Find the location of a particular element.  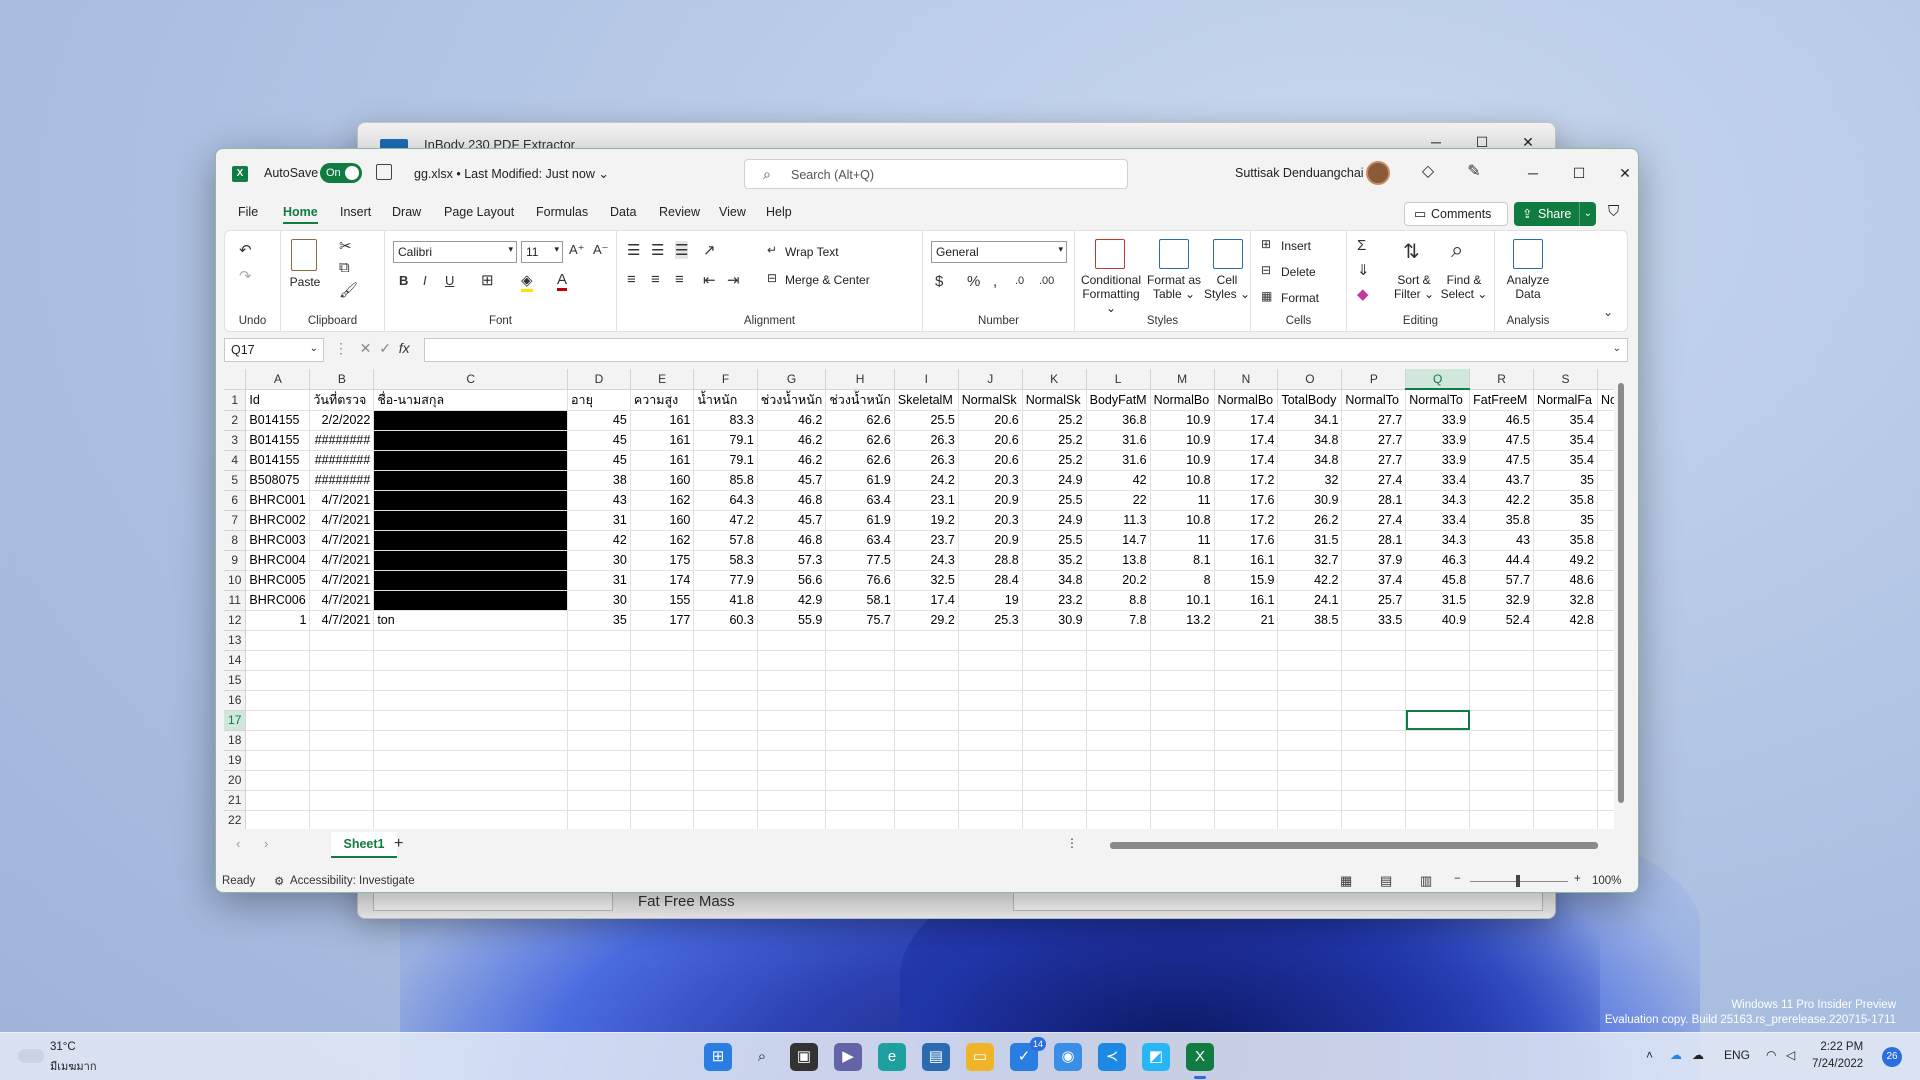

currency-icon: $ is located at coordinates (939, 281).